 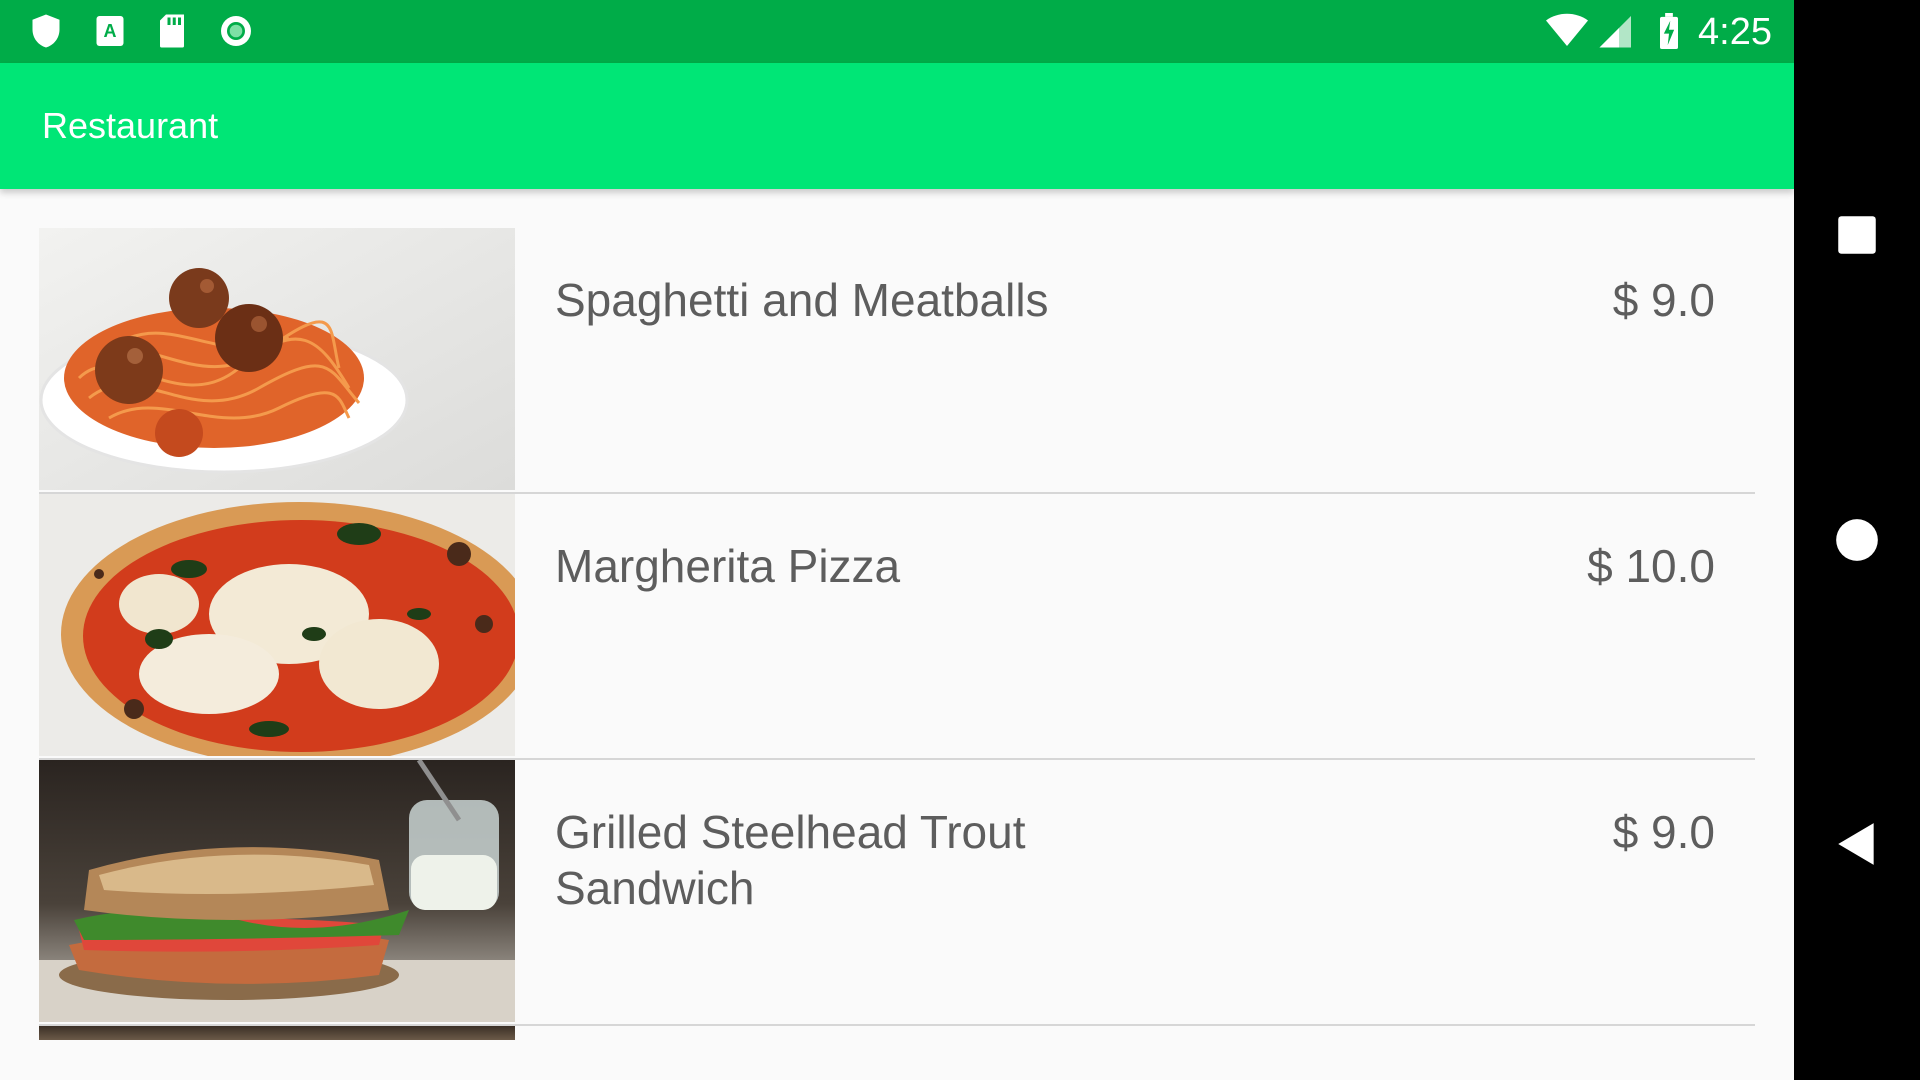 What do you see at coordinates (790, 860) in the screenshot?
I see `item-name: Grilled Steelhead Trout Sandwich` at bounding box center [790, 860].